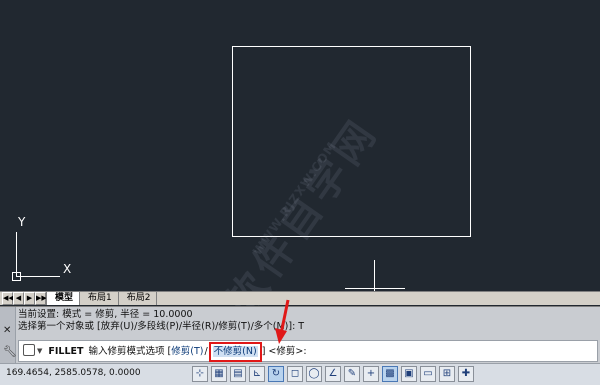 The image size is (600, 385). What do you see at coordinates (276, 374) in the screenshot?
I see `osnap-icon: ↻` at bounding box center [276, 374].